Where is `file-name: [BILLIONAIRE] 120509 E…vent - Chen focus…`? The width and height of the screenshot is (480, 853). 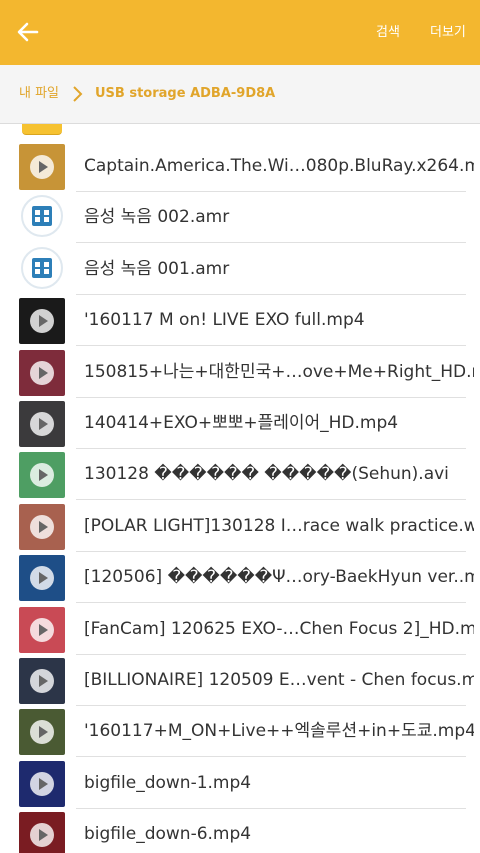 file-name: [BILLIONAIRE] 120509 E…vent - Chen focus… is located at coordinates (279, 680).